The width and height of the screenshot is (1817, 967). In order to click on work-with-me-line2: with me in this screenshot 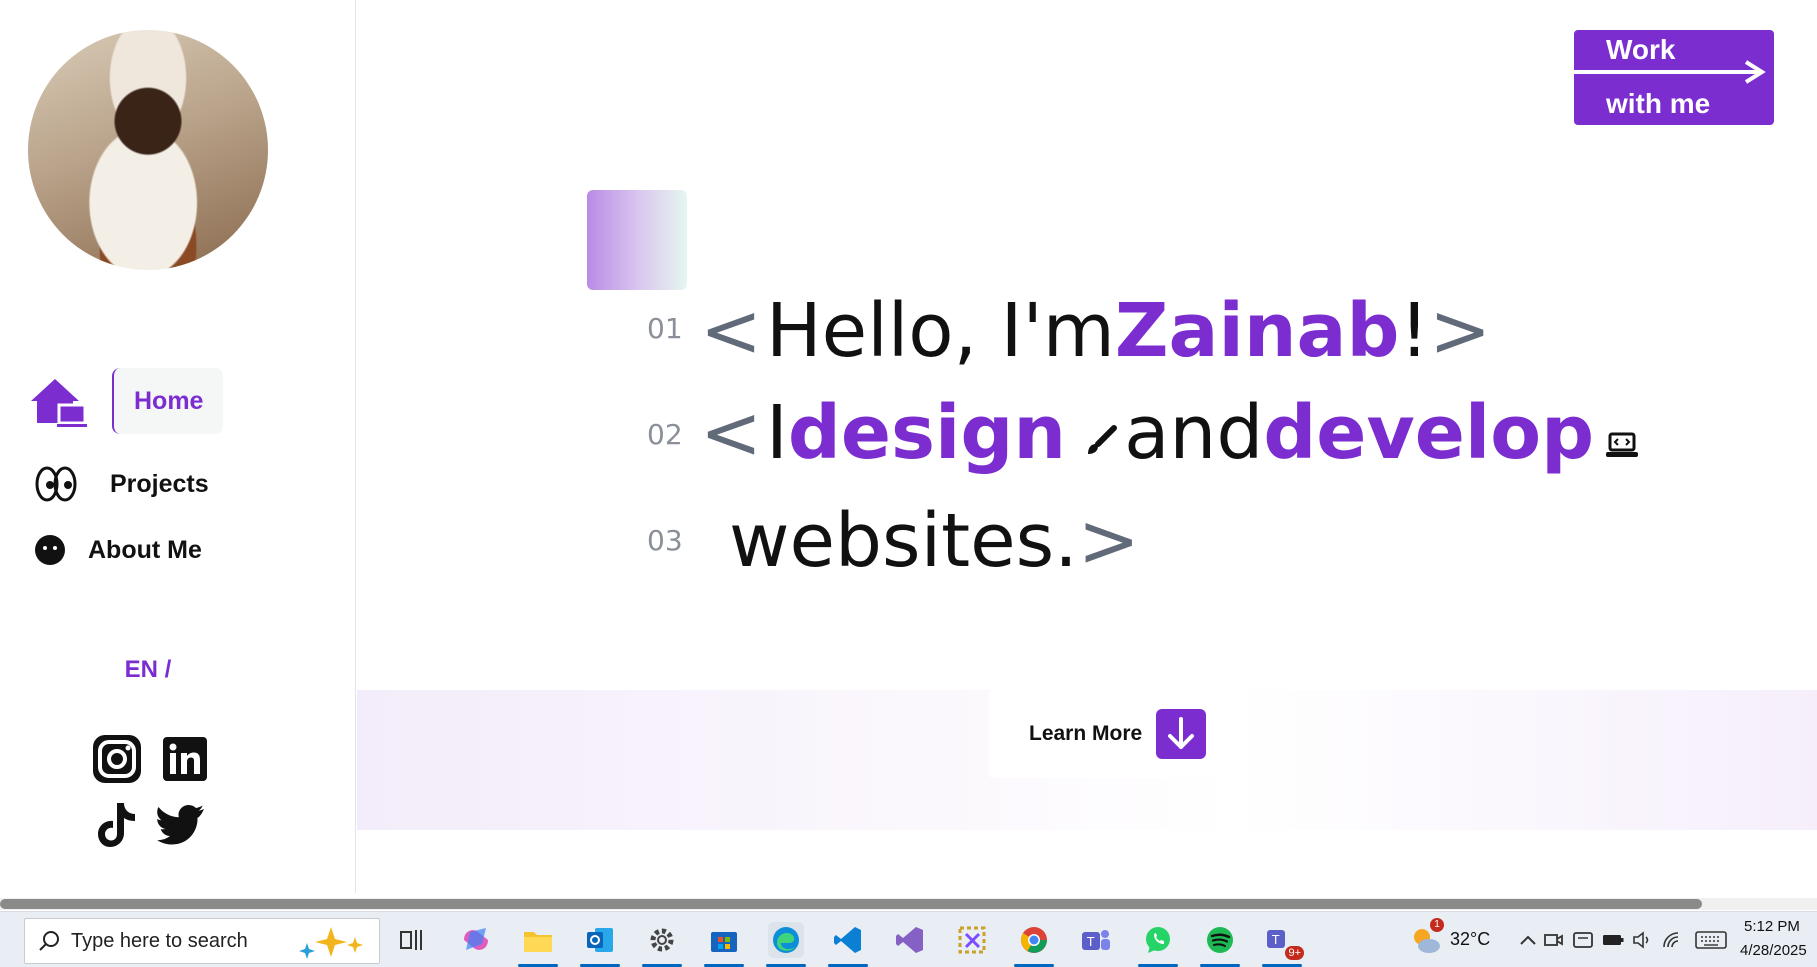, I will do `click(1658, 103)`.